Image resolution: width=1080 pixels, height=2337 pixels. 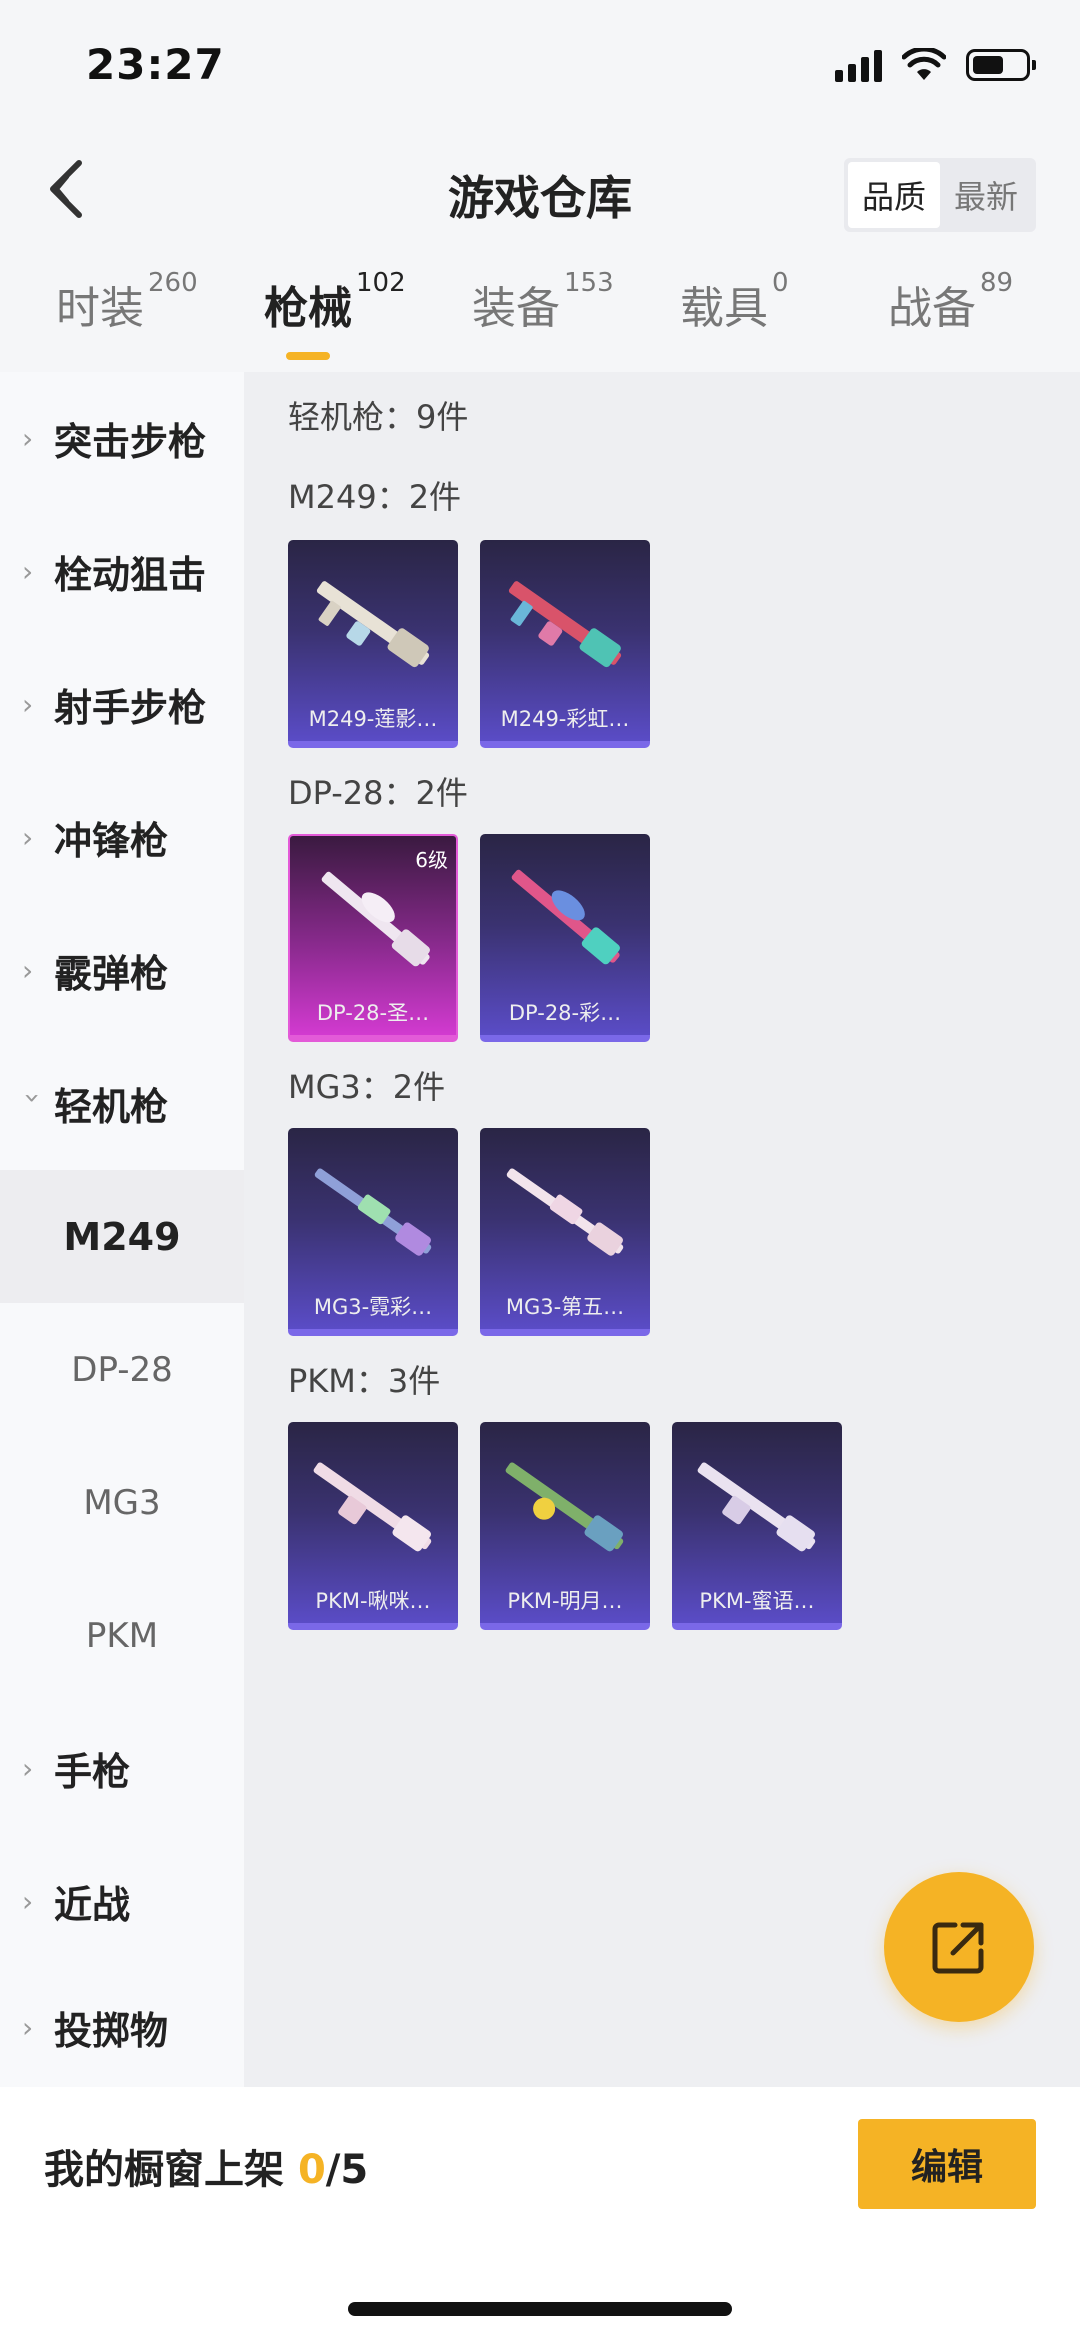 I want to click on sort-toggle: 品质 最新, so click(x=939, y=195).